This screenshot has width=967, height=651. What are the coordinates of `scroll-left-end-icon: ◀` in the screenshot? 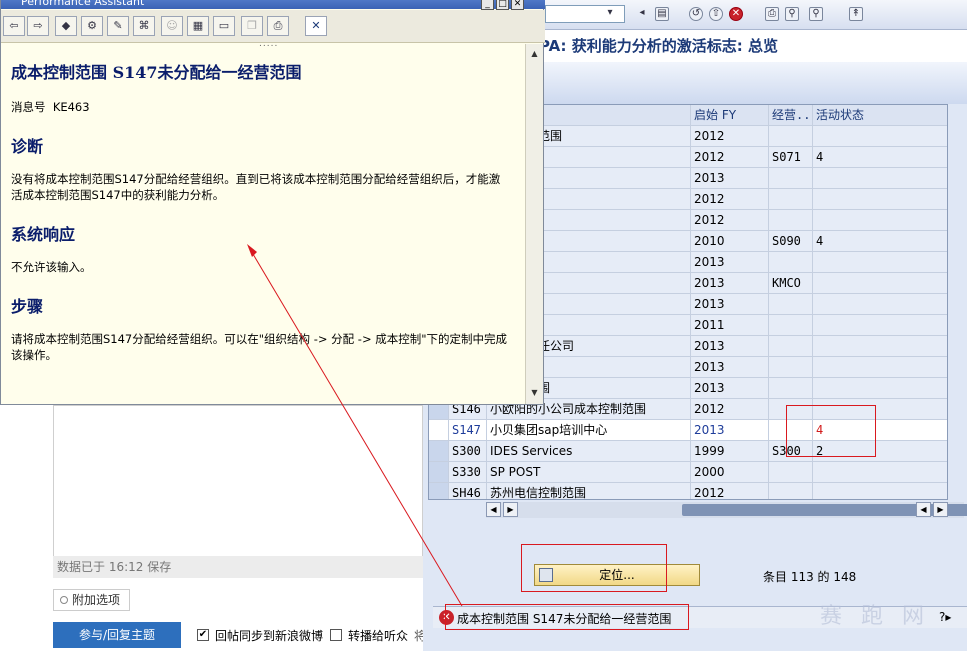 It's located at (923, 509).